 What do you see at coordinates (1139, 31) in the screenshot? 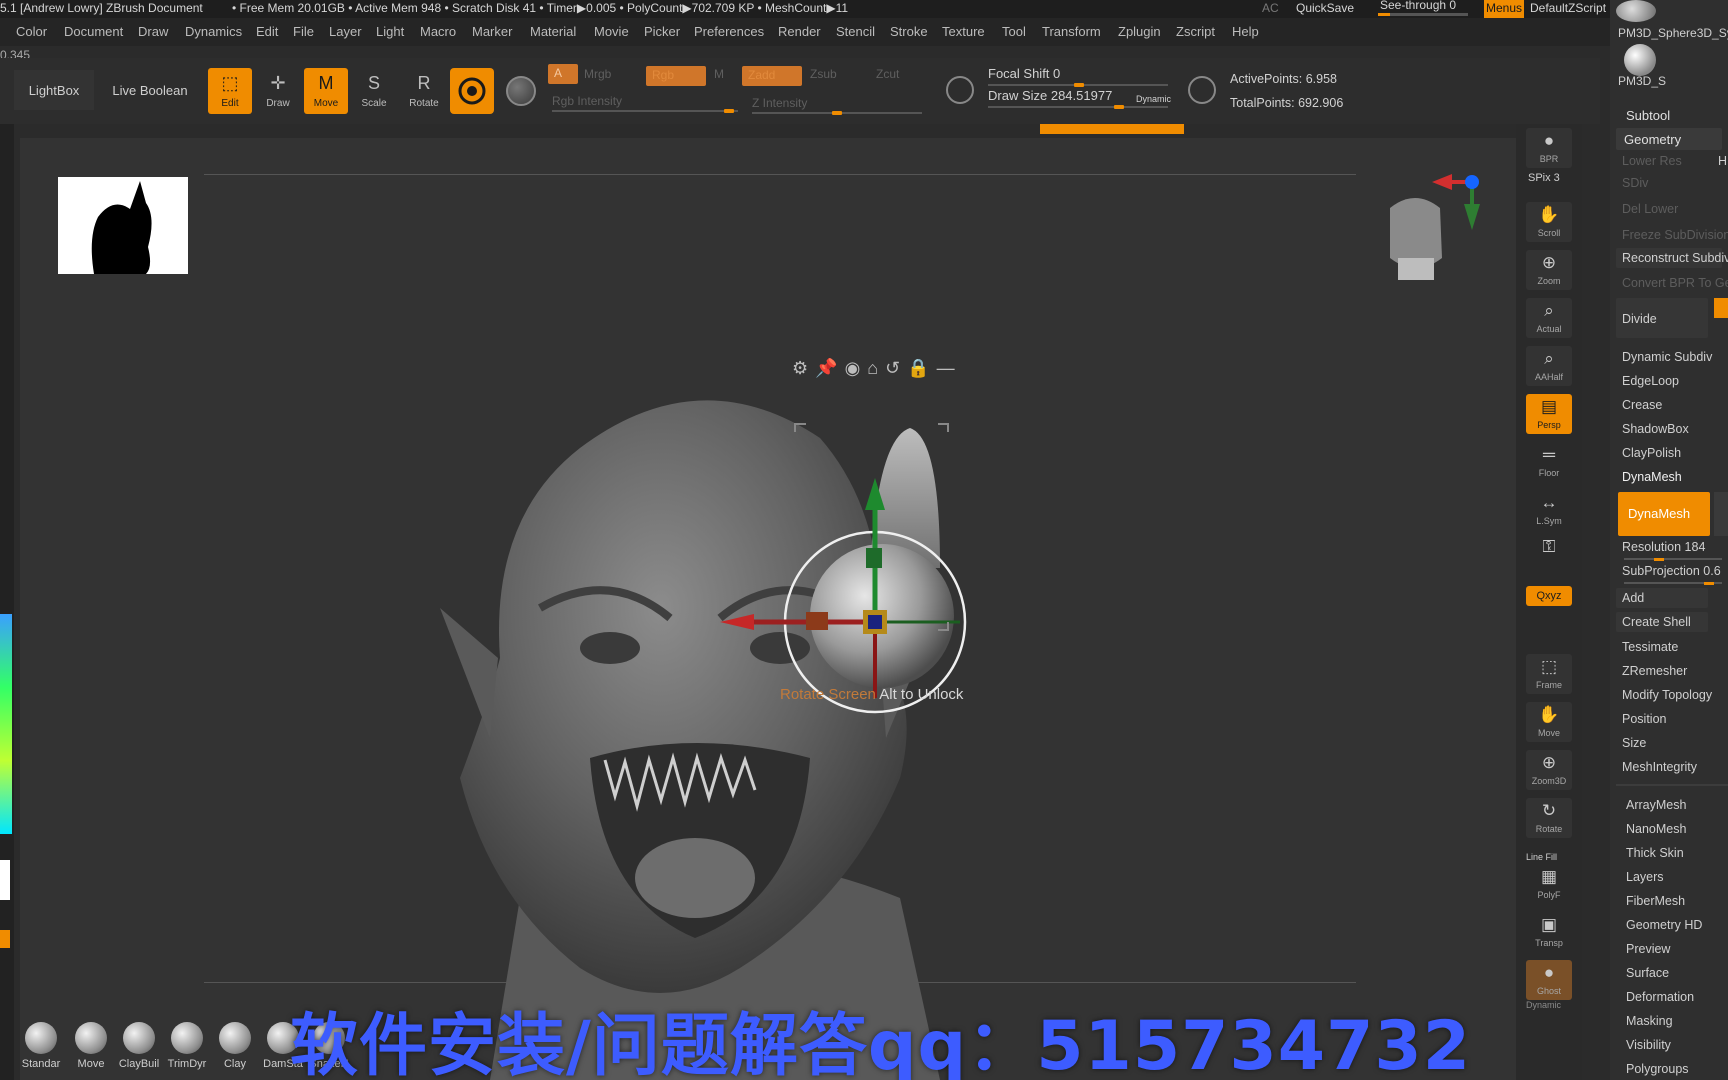
I see `menu-zplugin: Zplugin` at bounding box center [1139, 31].